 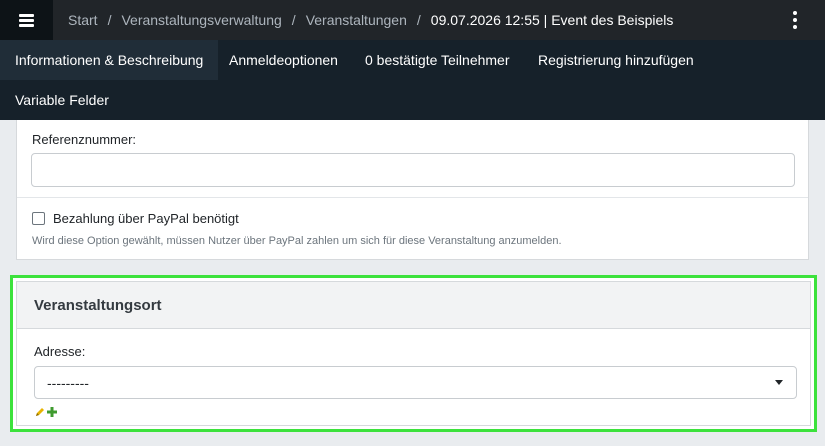 I want to click on caret-down-icon, so click(x=779, y=382).